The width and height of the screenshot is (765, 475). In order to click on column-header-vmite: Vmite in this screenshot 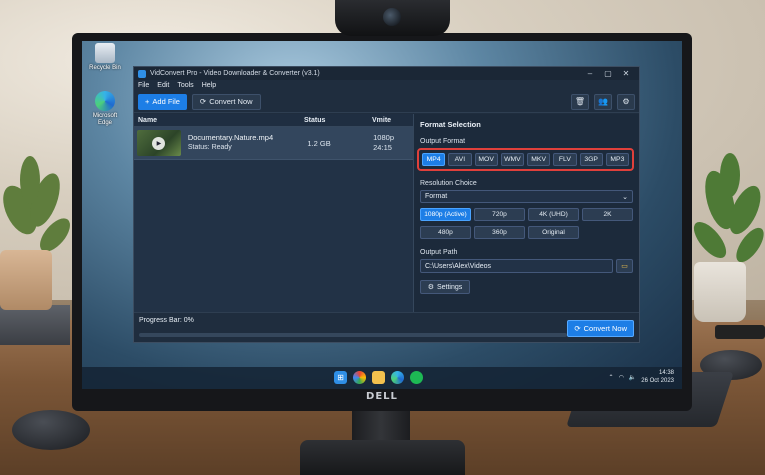, I will do `click(379, 120)`.